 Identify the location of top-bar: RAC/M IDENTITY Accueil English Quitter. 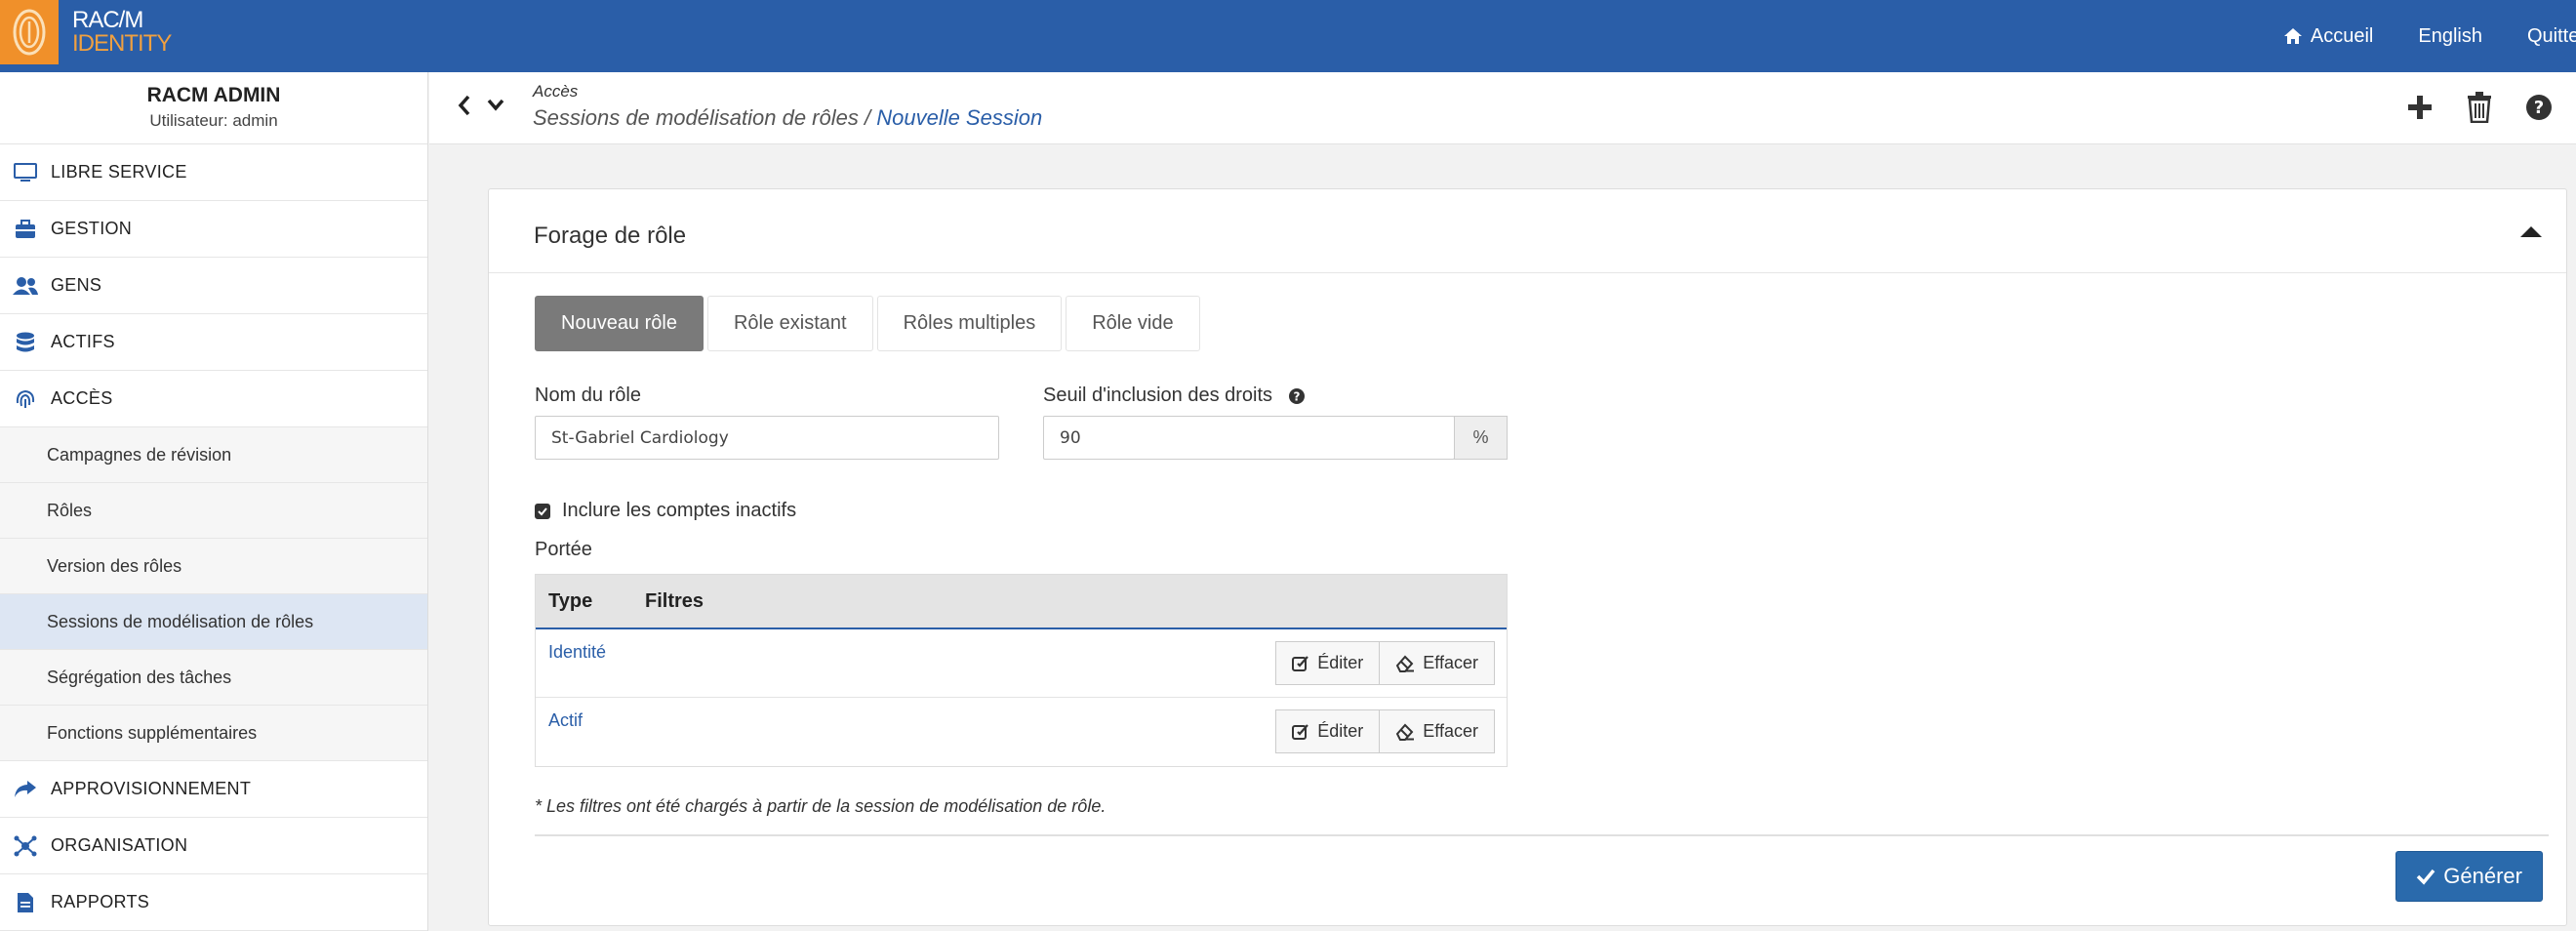
(1288, 36).